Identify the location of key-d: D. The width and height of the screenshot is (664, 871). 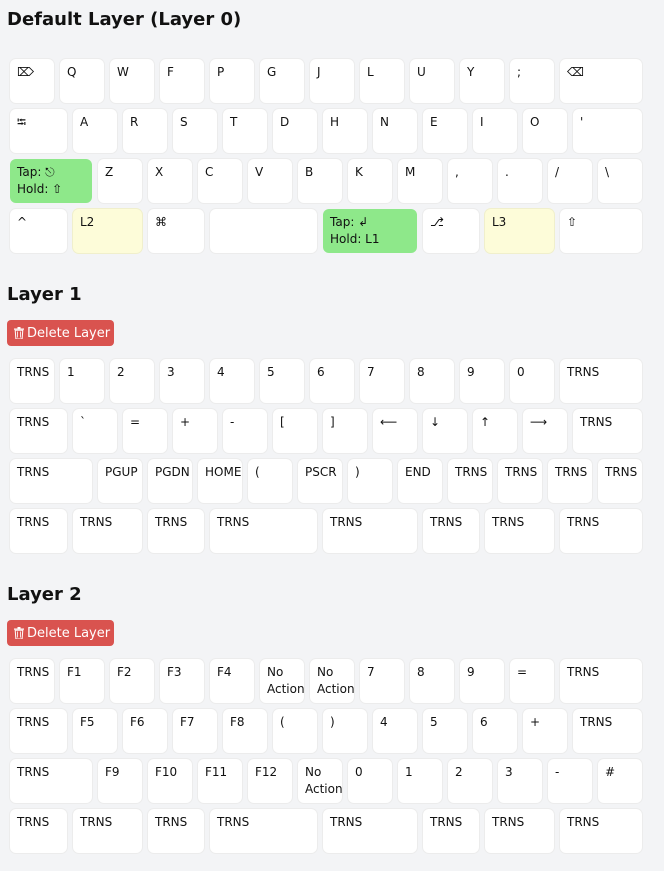
(295, 131).